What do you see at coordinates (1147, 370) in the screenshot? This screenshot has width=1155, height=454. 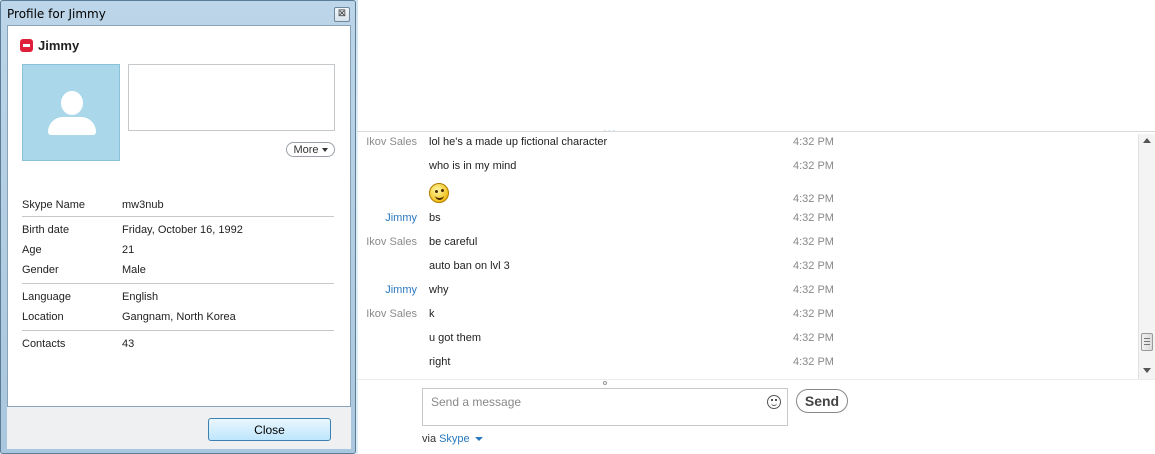 I see `scroll-down-icon` at bounding box center [1147, 370].